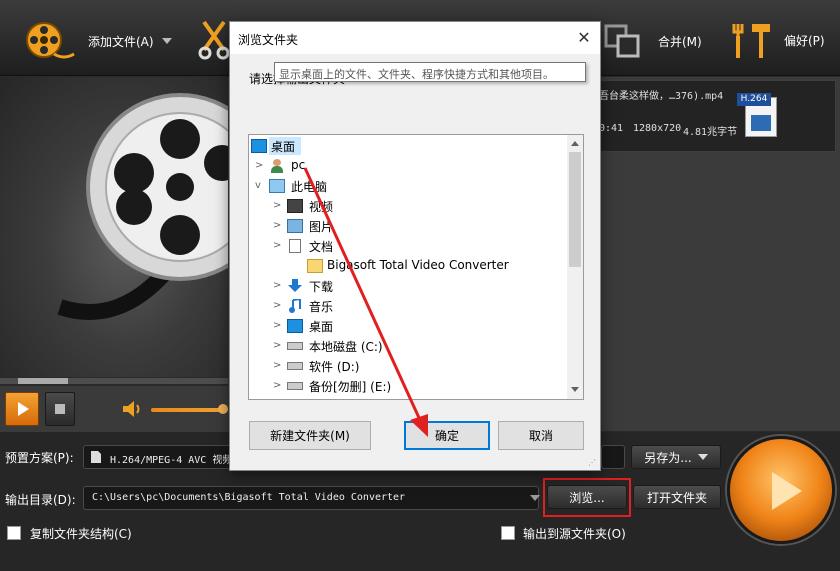  What do you see at coordinates (60, 409) in the screenshot?
I see `stop-button` at bounding box center [60, 409].